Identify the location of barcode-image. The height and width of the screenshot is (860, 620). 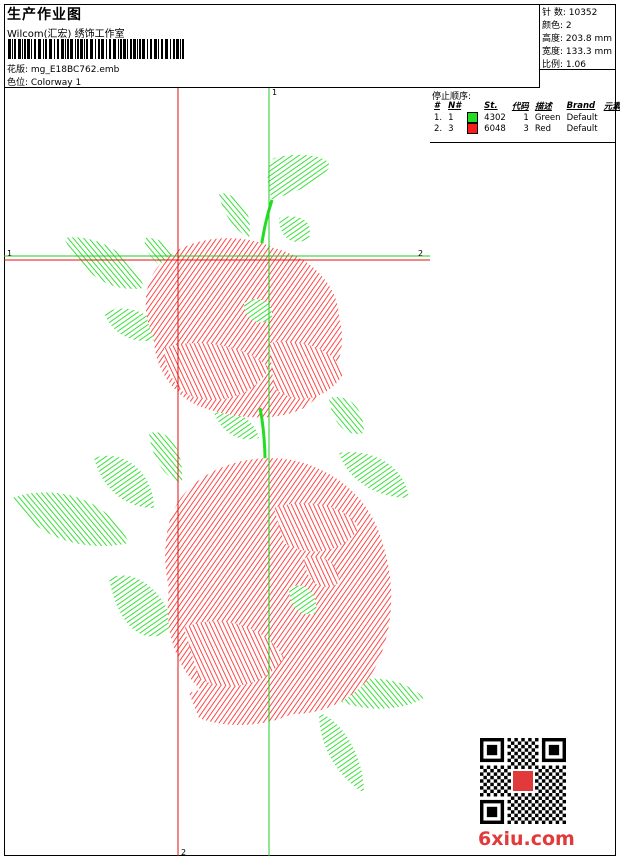
(96, 49).